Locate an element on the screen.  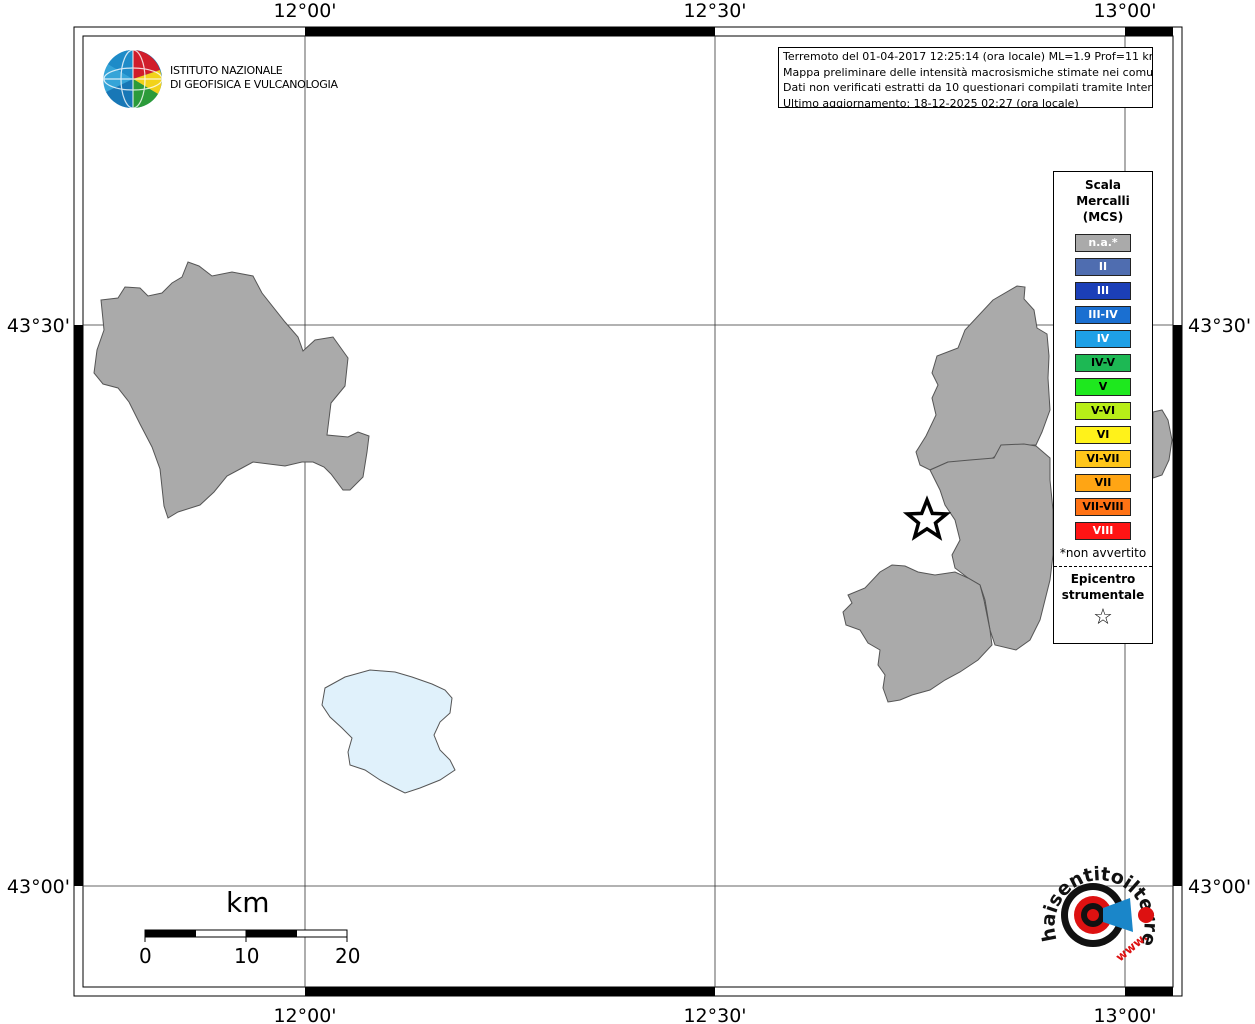
legend-star-icon: ☆ is located at coordinates (1103, 617).